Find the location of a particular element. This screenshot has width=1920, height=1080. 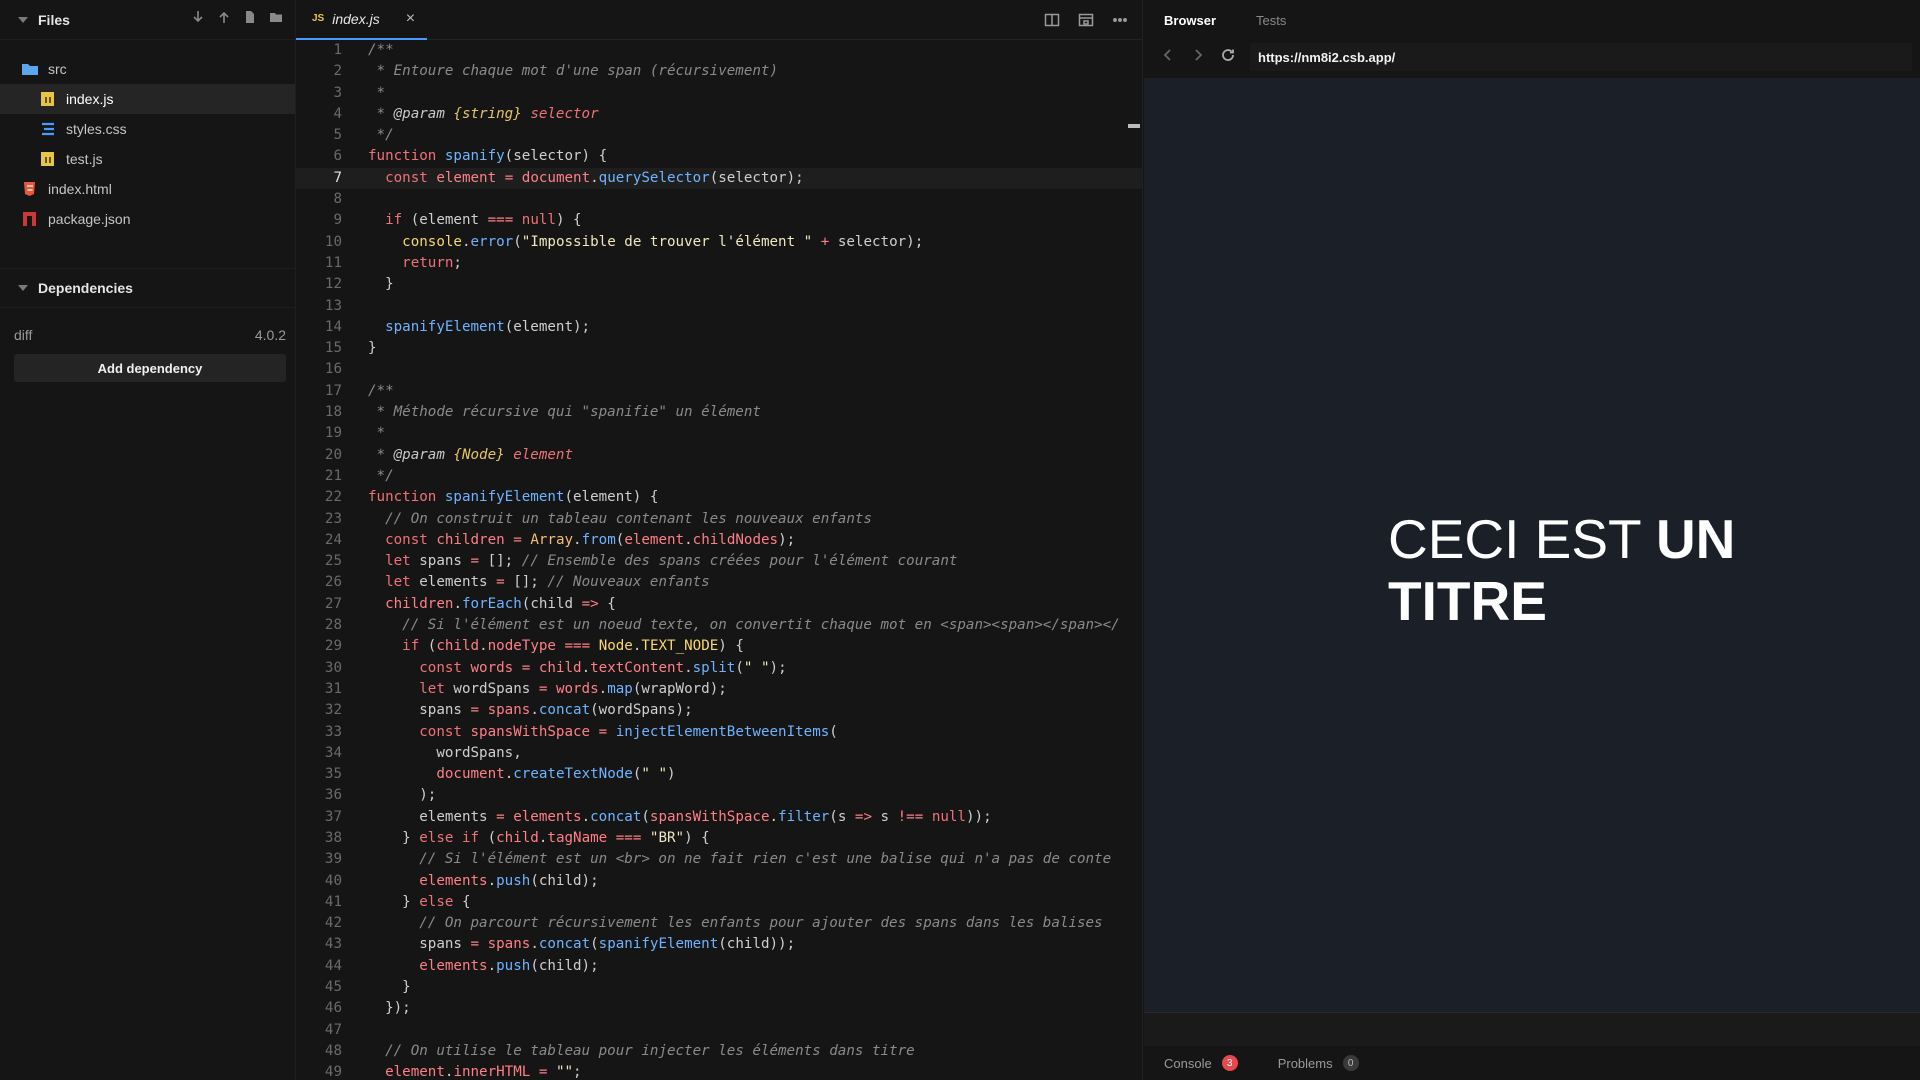

code-line: 17 /** is located at coordinates (719, 391).